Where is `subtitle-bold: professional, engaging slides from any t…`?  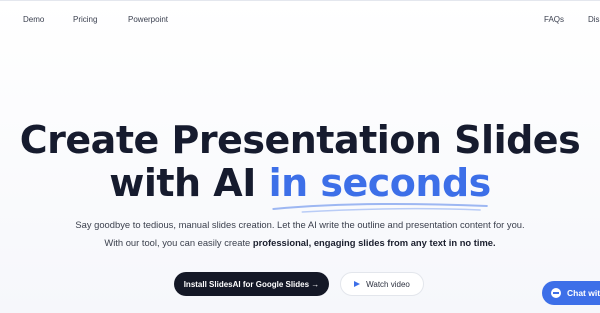
subtitle-bold: professional, engaging slides from any t… is located at coordinates (374, 242).